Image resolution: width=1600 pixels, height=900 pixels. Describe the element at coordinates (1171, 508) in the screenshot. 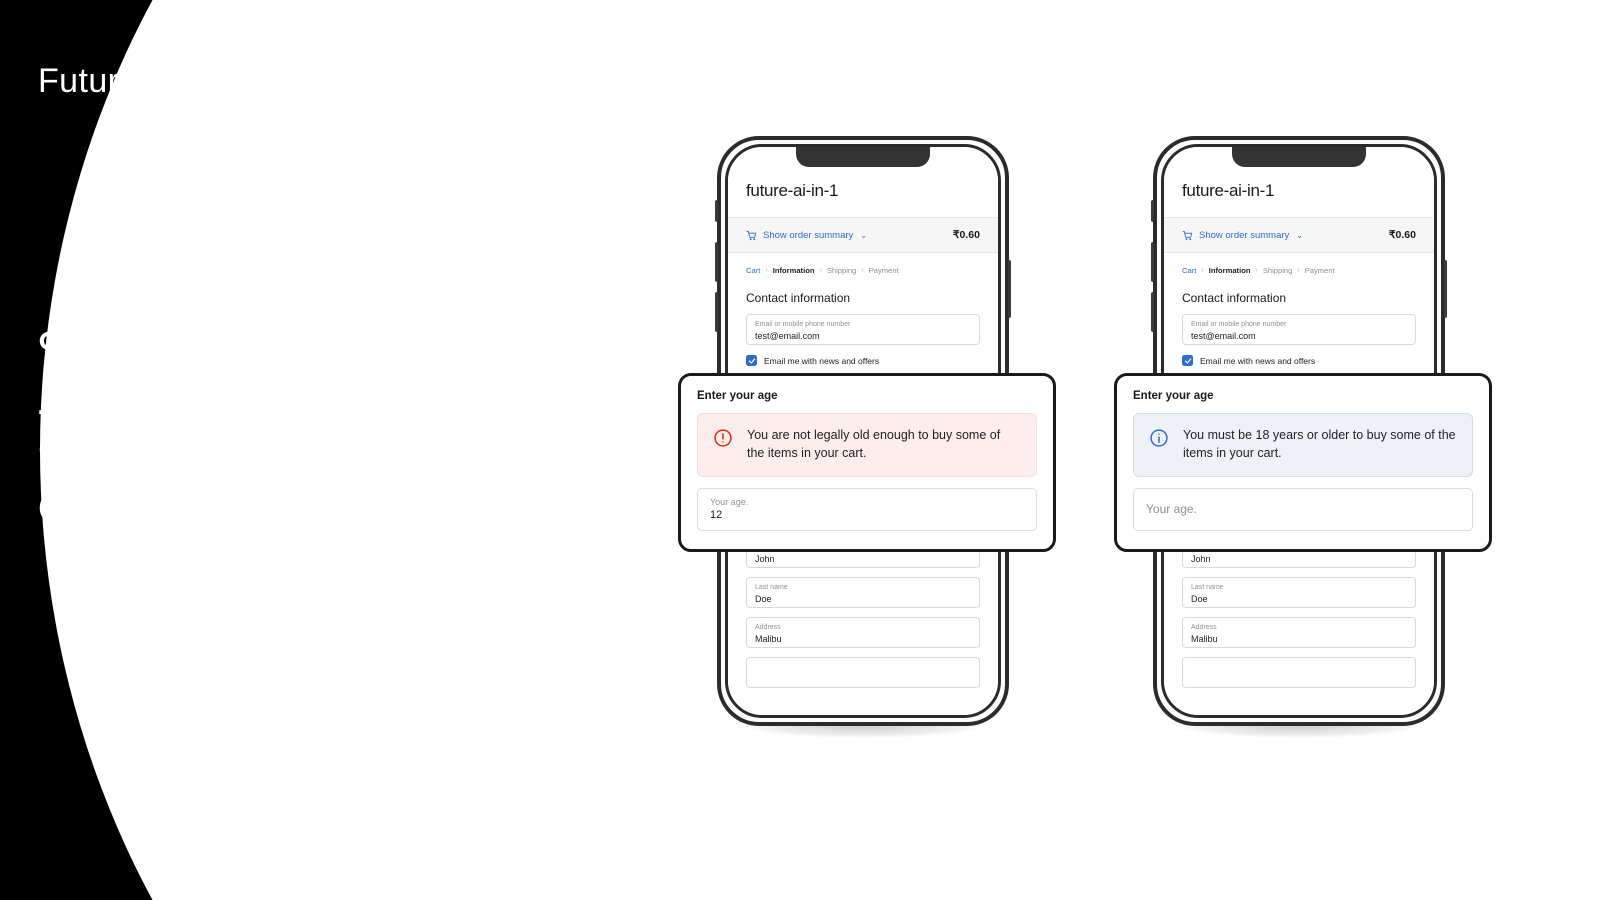

I see `age-input-placeholder: Your age.` at that location.